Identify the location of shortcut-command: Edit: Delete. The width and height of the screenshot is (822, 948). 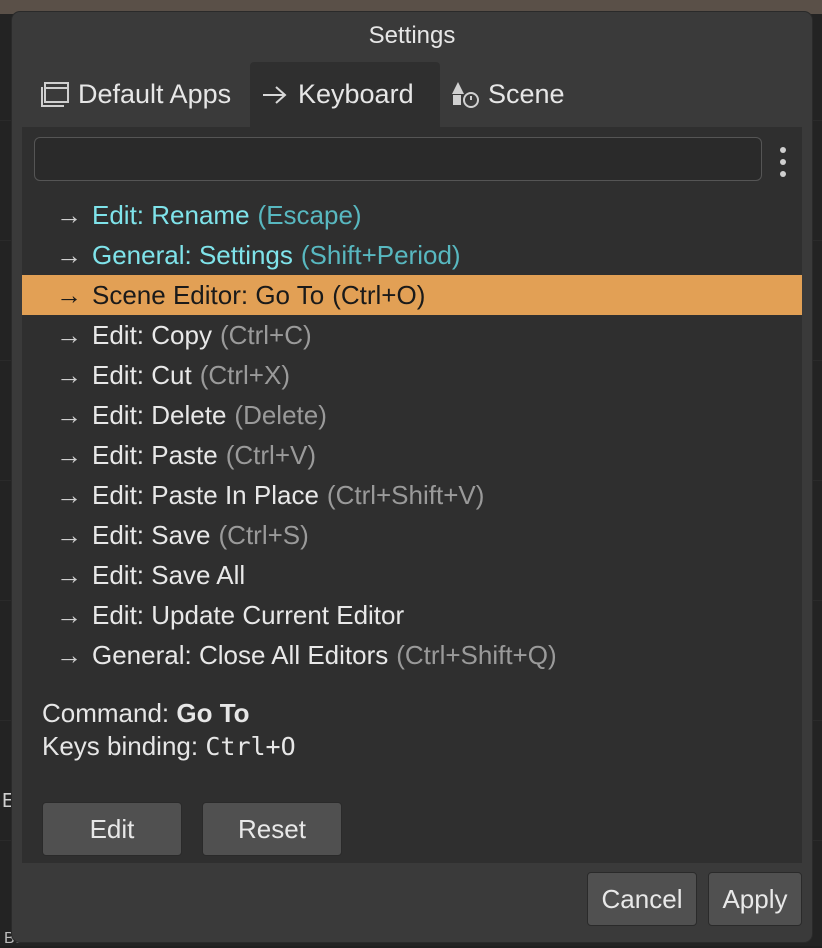
(159, 414).